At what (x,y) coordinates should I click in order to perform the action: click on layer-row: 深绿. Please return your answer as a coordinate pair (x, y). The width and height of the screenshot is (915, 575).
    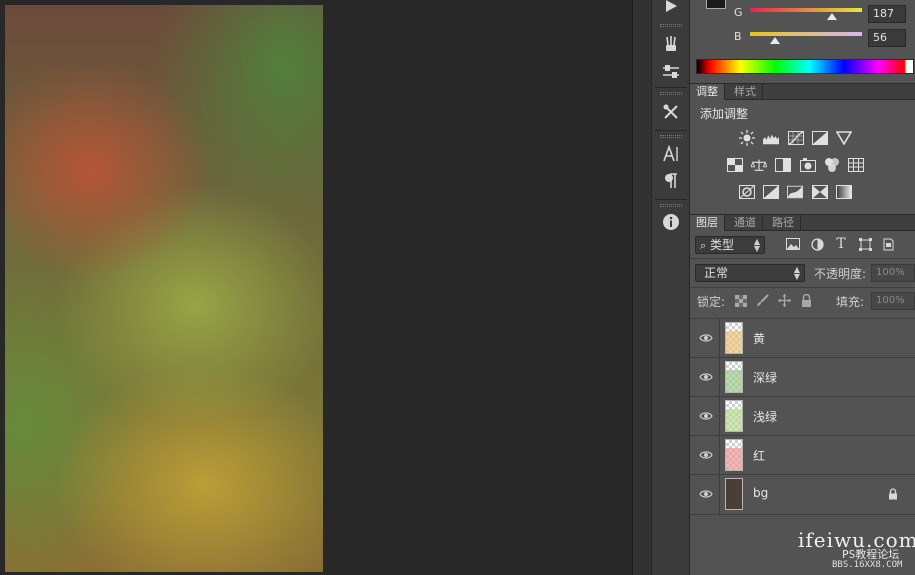
    Looking at the image, I should click on (802, 377).